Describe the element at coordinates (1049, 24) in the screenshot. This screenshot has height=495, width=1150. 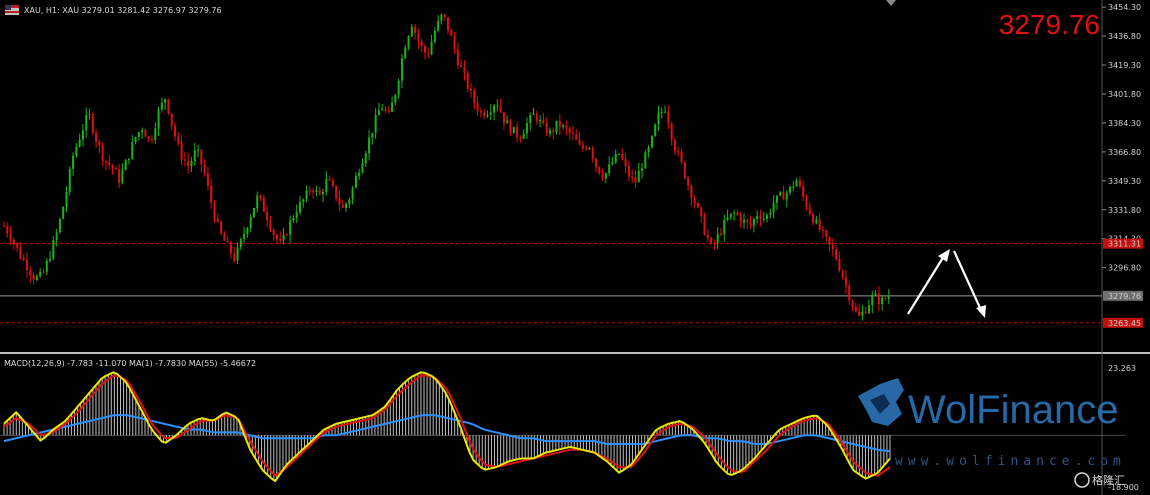
I see `current-price-large: 3279.76` at that location.